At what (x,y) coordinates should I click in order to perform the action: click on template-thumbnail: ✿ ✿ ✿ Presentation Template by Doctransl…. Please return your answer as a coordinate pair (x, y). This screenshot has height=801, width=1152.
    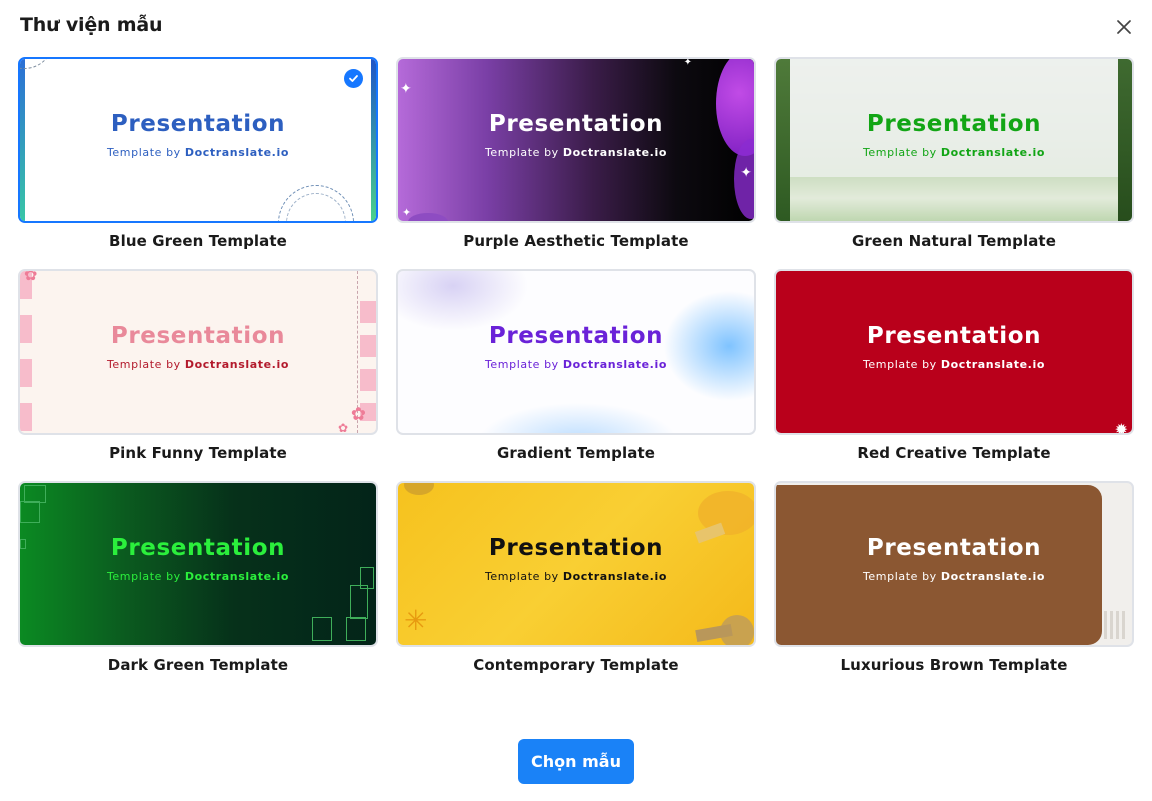
    Looking at the image, I should click on (198, 352).